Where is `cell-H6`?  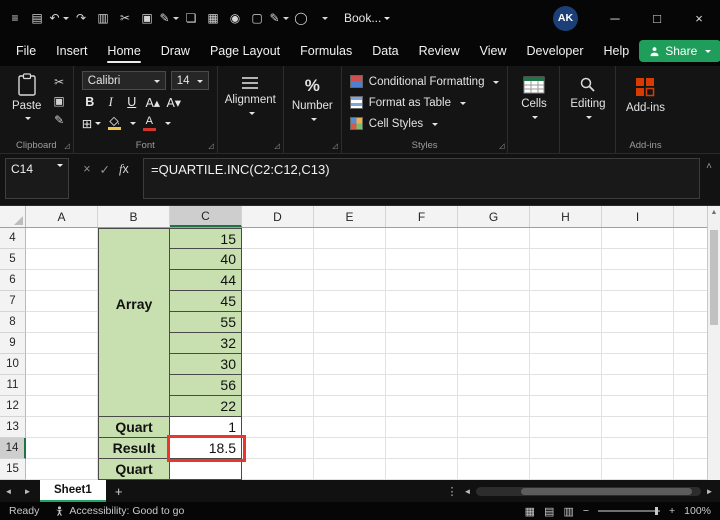
cell-H6 is located at coordinates (566, 280).